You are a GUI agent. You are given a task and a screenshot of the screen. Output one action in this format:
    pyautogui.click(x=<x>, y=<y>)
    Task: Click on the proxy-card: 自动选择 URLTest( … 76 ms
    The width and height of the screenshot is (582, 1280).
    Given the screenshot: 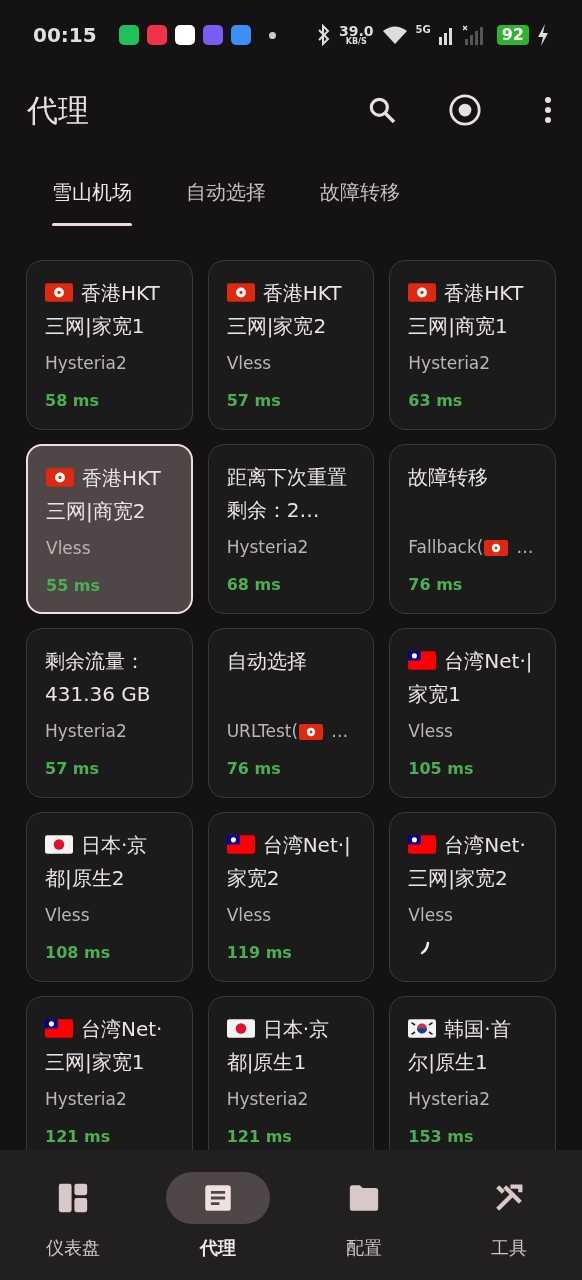 What is the action you would take?
    pyautogui.click(x=291, y=713)
    